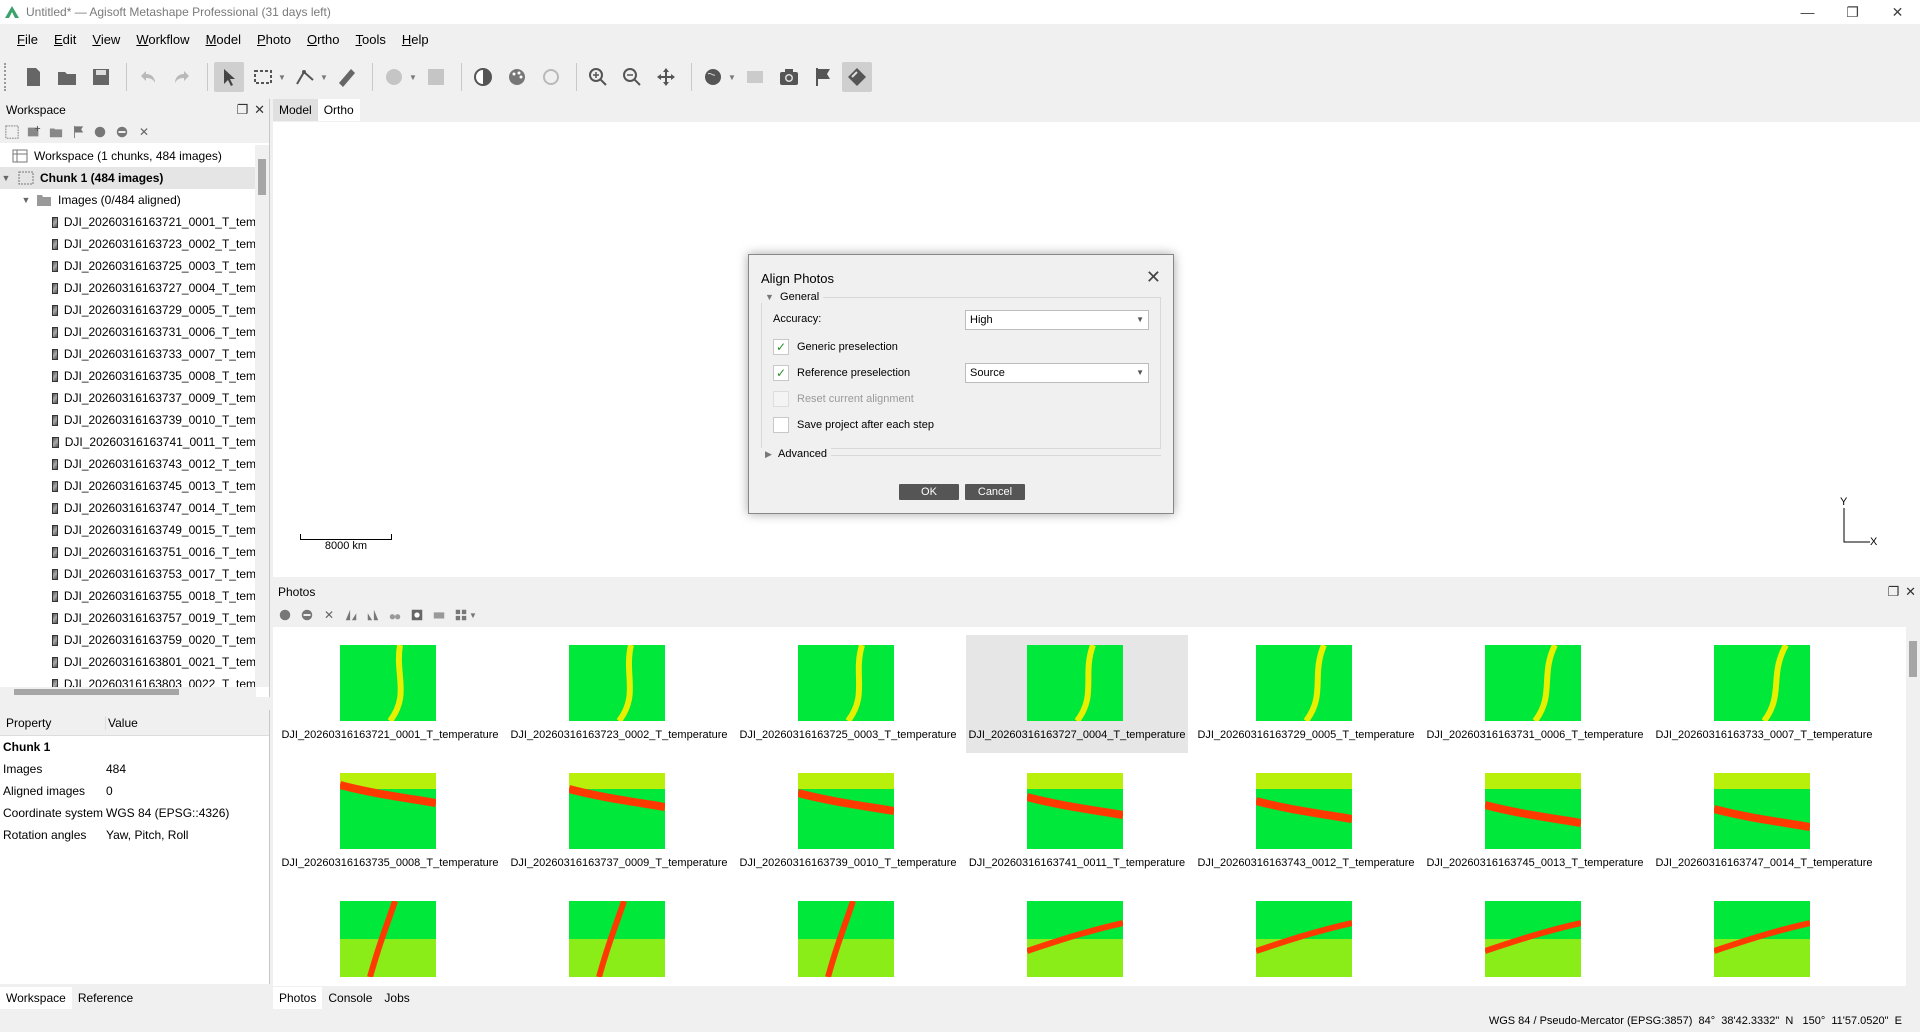  Describe the element at coordinates (351, 615) in the screenshot. I see `rotate-left-icon` at that location.